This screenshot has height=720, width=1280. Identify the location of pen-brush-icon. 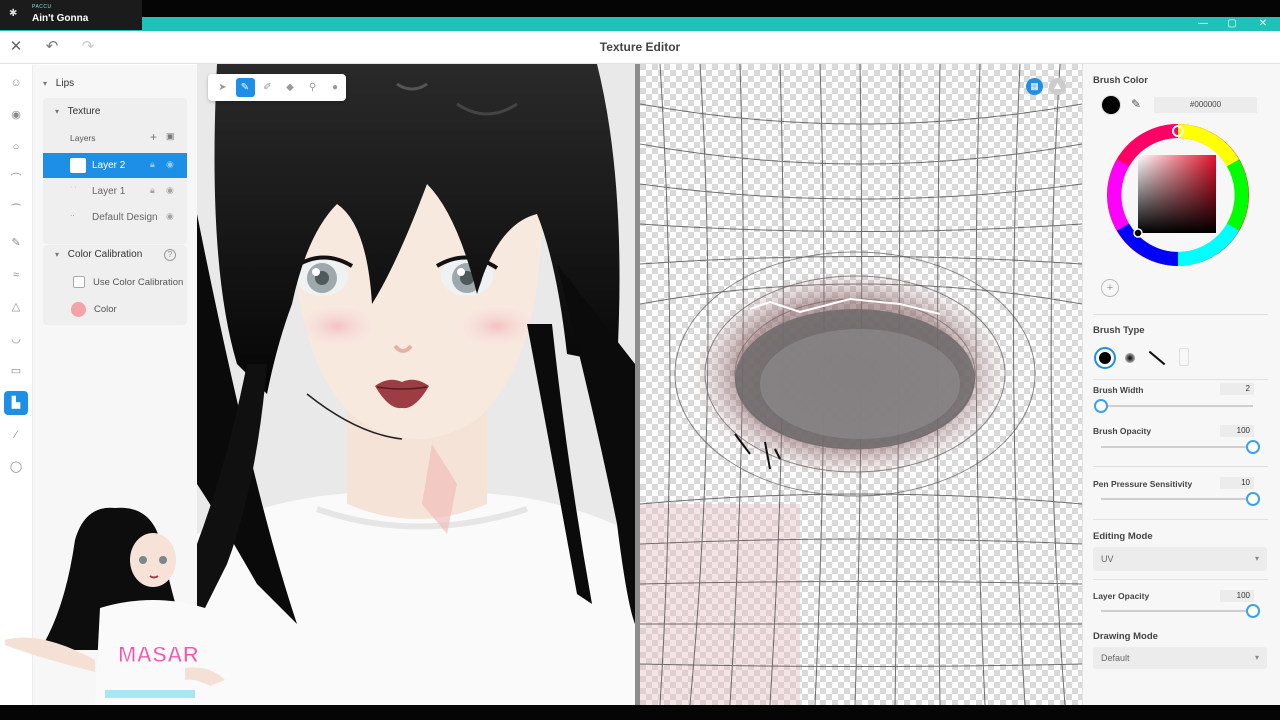
(1157, 358).